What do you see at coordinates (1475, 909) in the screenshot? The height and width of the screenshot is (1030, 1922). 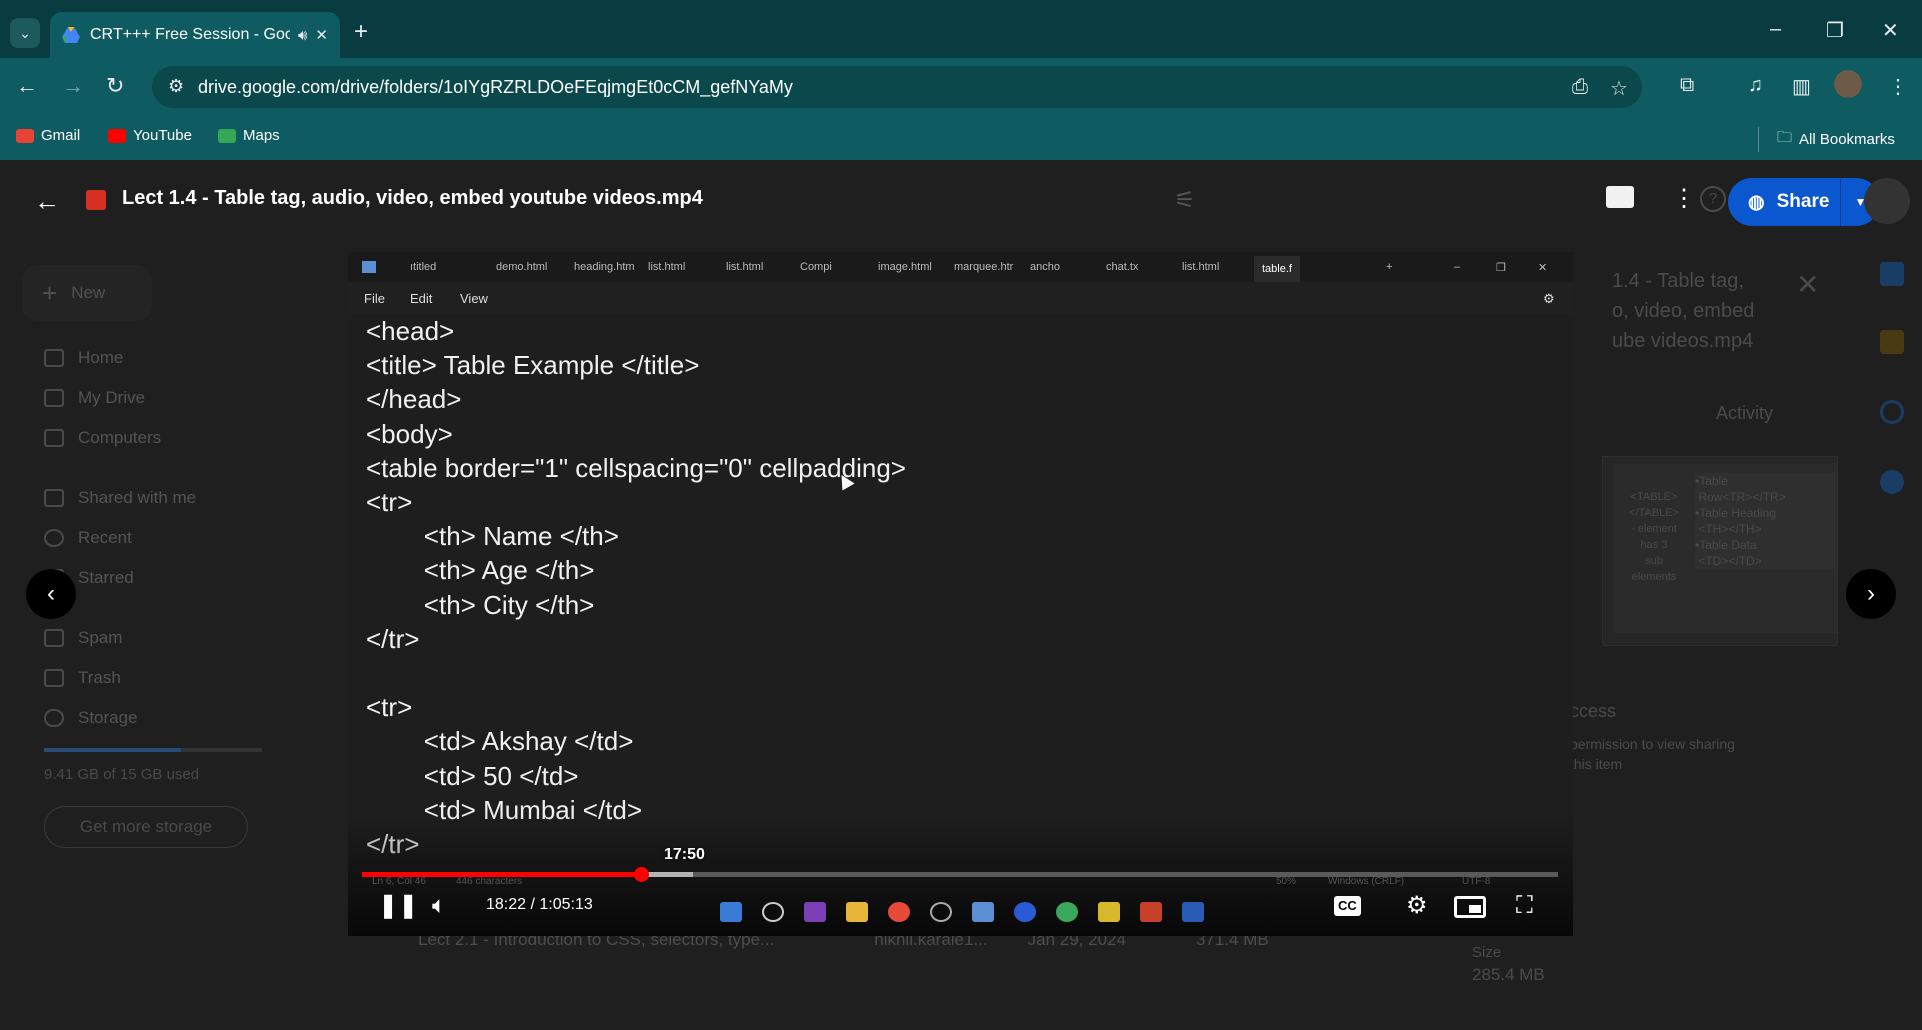 I see `miniplayer-icon` at bounding box center [1475, 909].